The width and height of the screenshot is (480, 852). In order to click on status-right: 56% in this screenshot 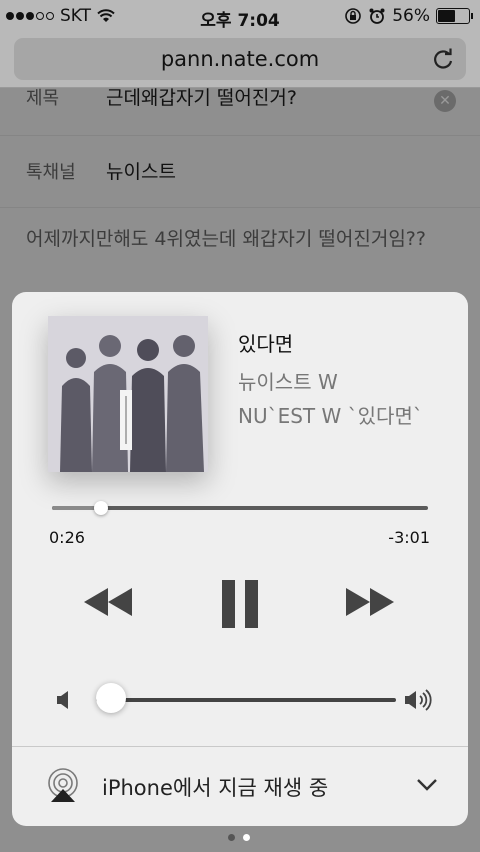, I will do `click(408, 16)`.